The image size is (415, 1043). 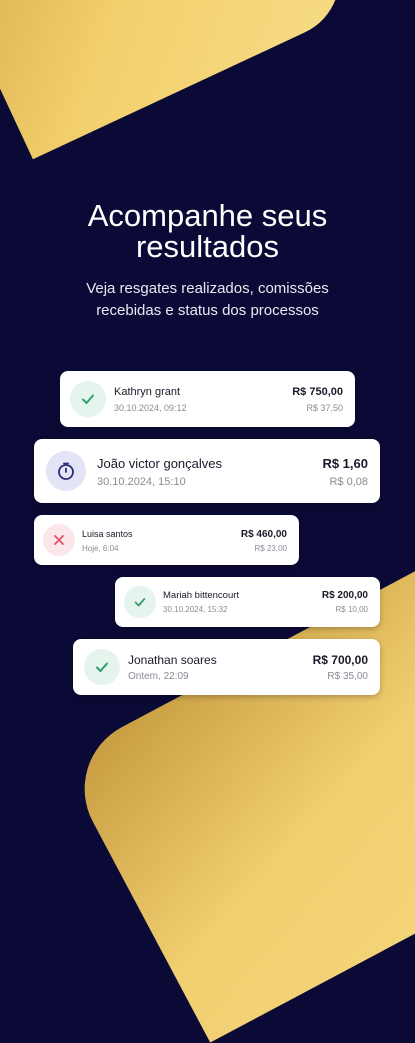 What do you see at coordinates (147, 392) in the screenshot?
I see `transaction-name: Kathryn grant` at bounding box center [147, 392].